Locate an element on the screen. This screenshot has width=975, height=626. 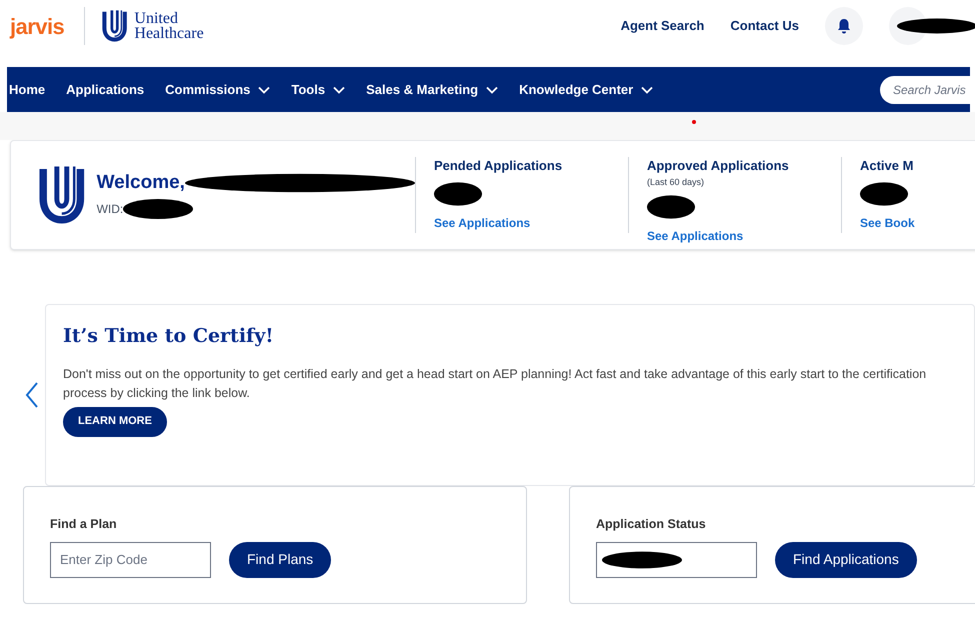
nav-item: Commissions is located at coordinates (226, 90).